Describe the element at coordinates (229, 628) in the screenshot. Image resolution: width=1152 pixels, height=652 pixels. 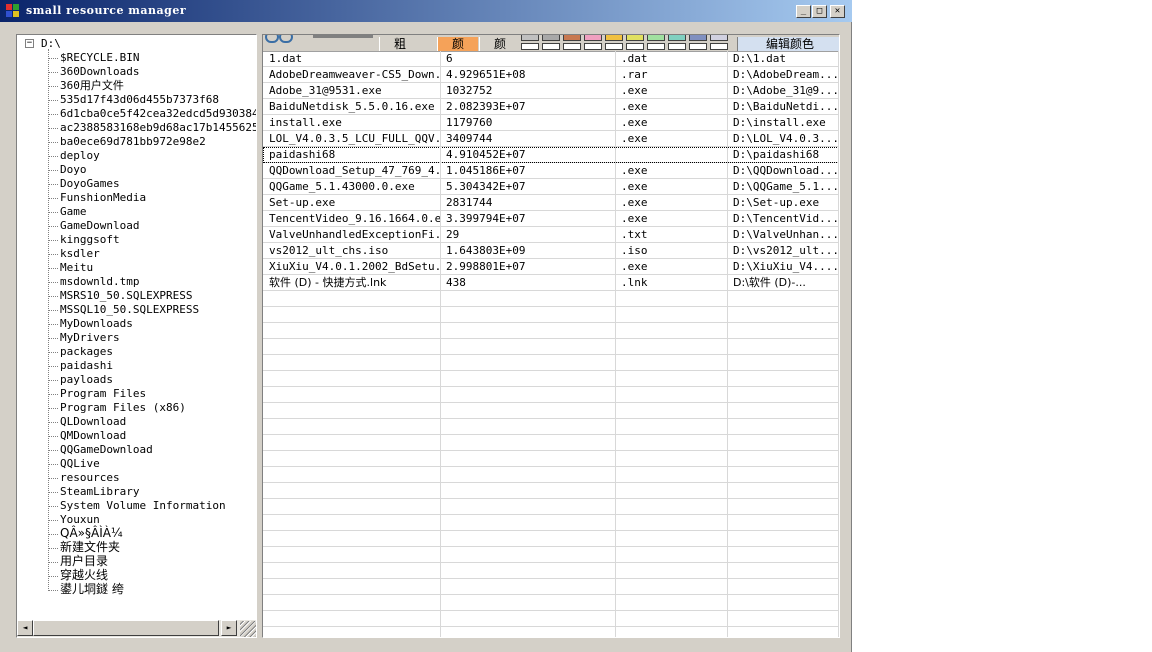
I see `scroll-right-button: ►` at that location.